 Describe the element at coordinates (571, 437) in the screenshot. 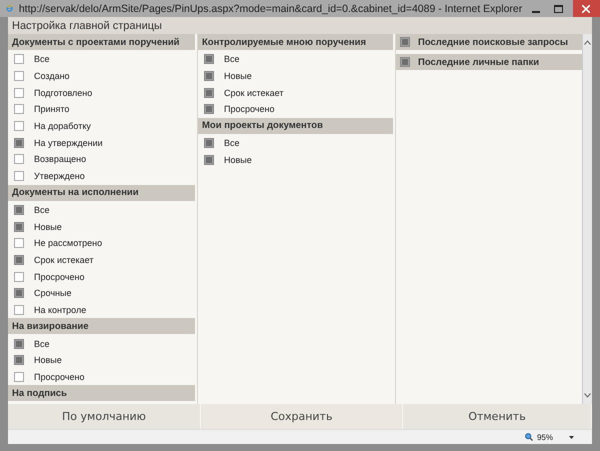

I see `caret-icon` at that location.